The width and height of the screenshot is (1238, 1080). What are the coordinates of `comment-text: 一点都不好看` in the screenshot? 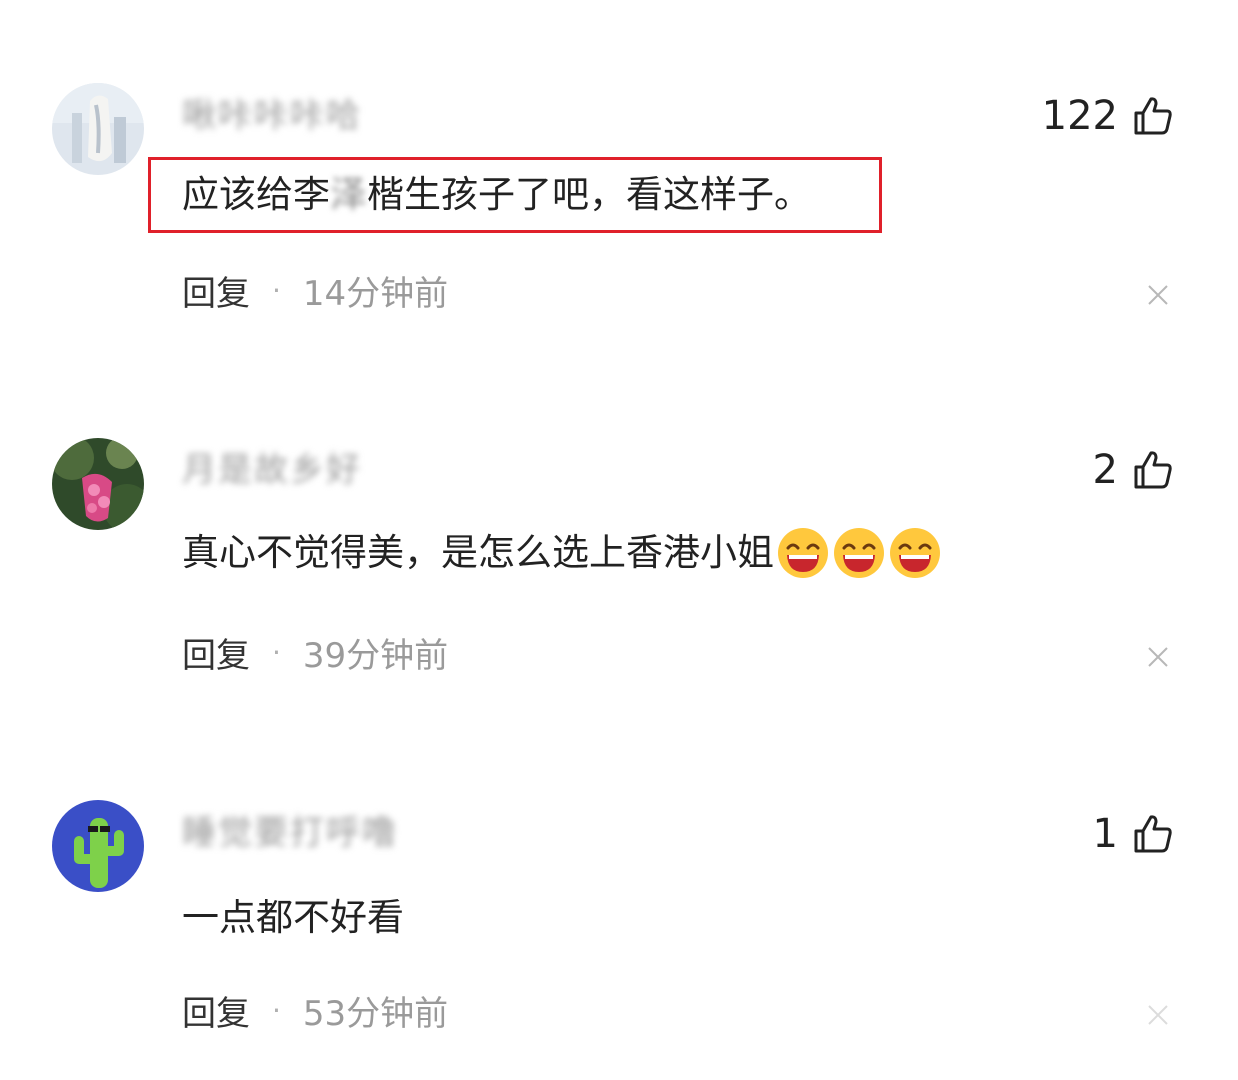 It's located at (293, 918).